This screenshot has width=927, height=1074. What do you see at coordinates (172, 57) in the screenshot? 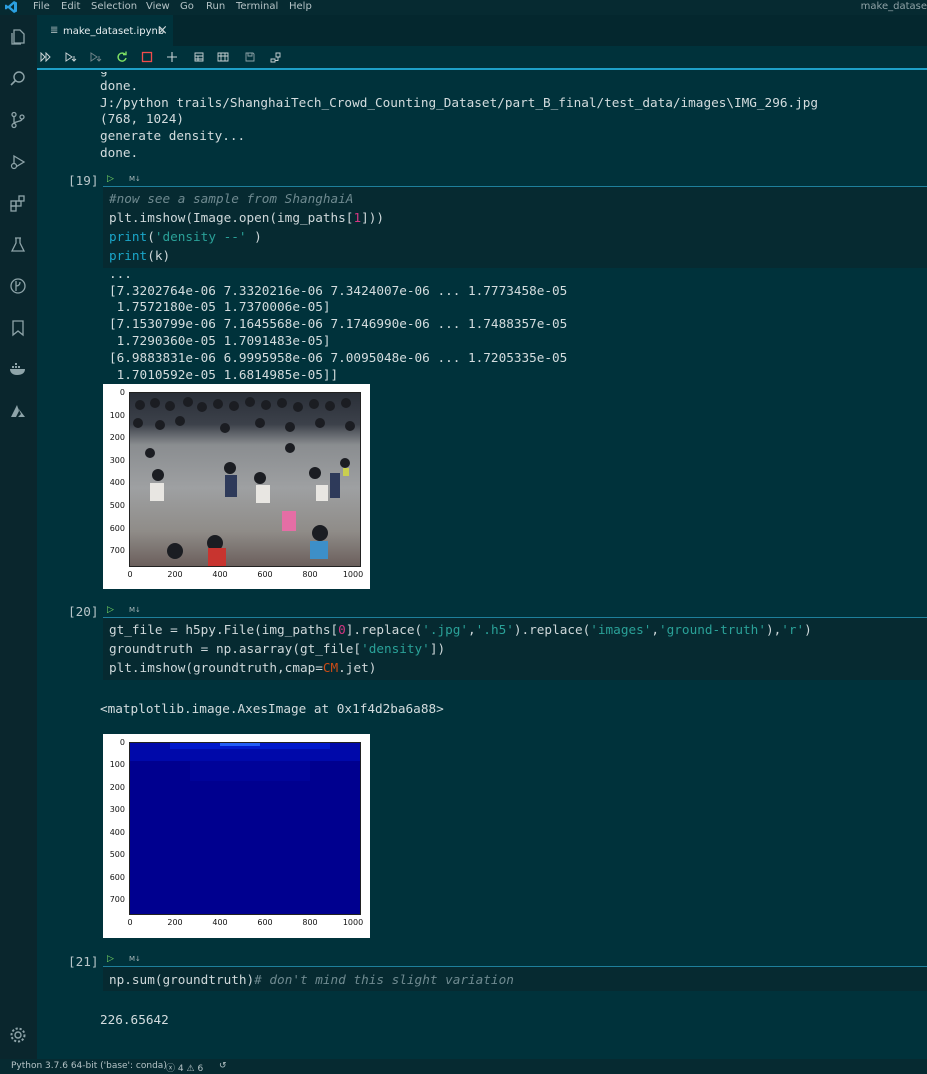
I see `add-cell-icon` at bounding box center [172, 57].